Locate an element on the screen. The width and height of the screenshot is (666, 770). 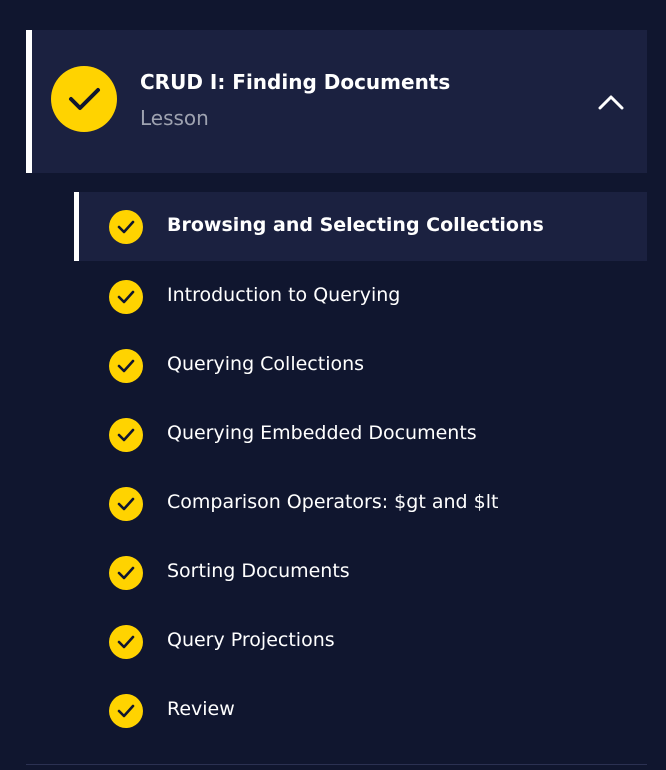
lesson-item: Sorting Documents is located at coordinates (360, 572).